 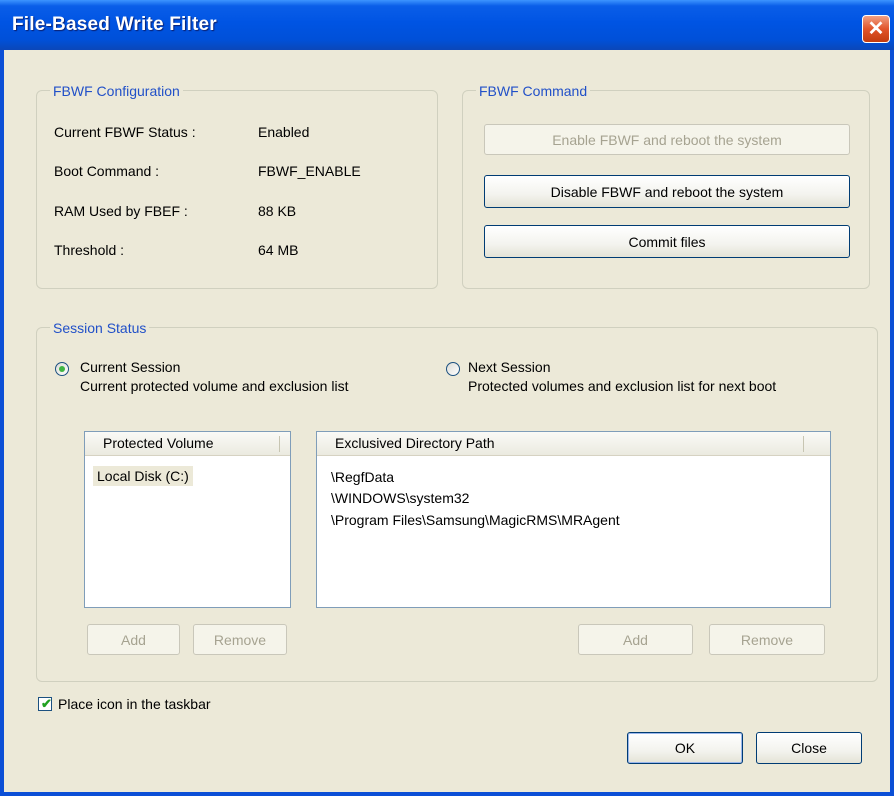 What do you see at coordinates (767, 639) in the screenshot?
I see `remove-exclusion-button: Remove` at bounding box center [767, 639].